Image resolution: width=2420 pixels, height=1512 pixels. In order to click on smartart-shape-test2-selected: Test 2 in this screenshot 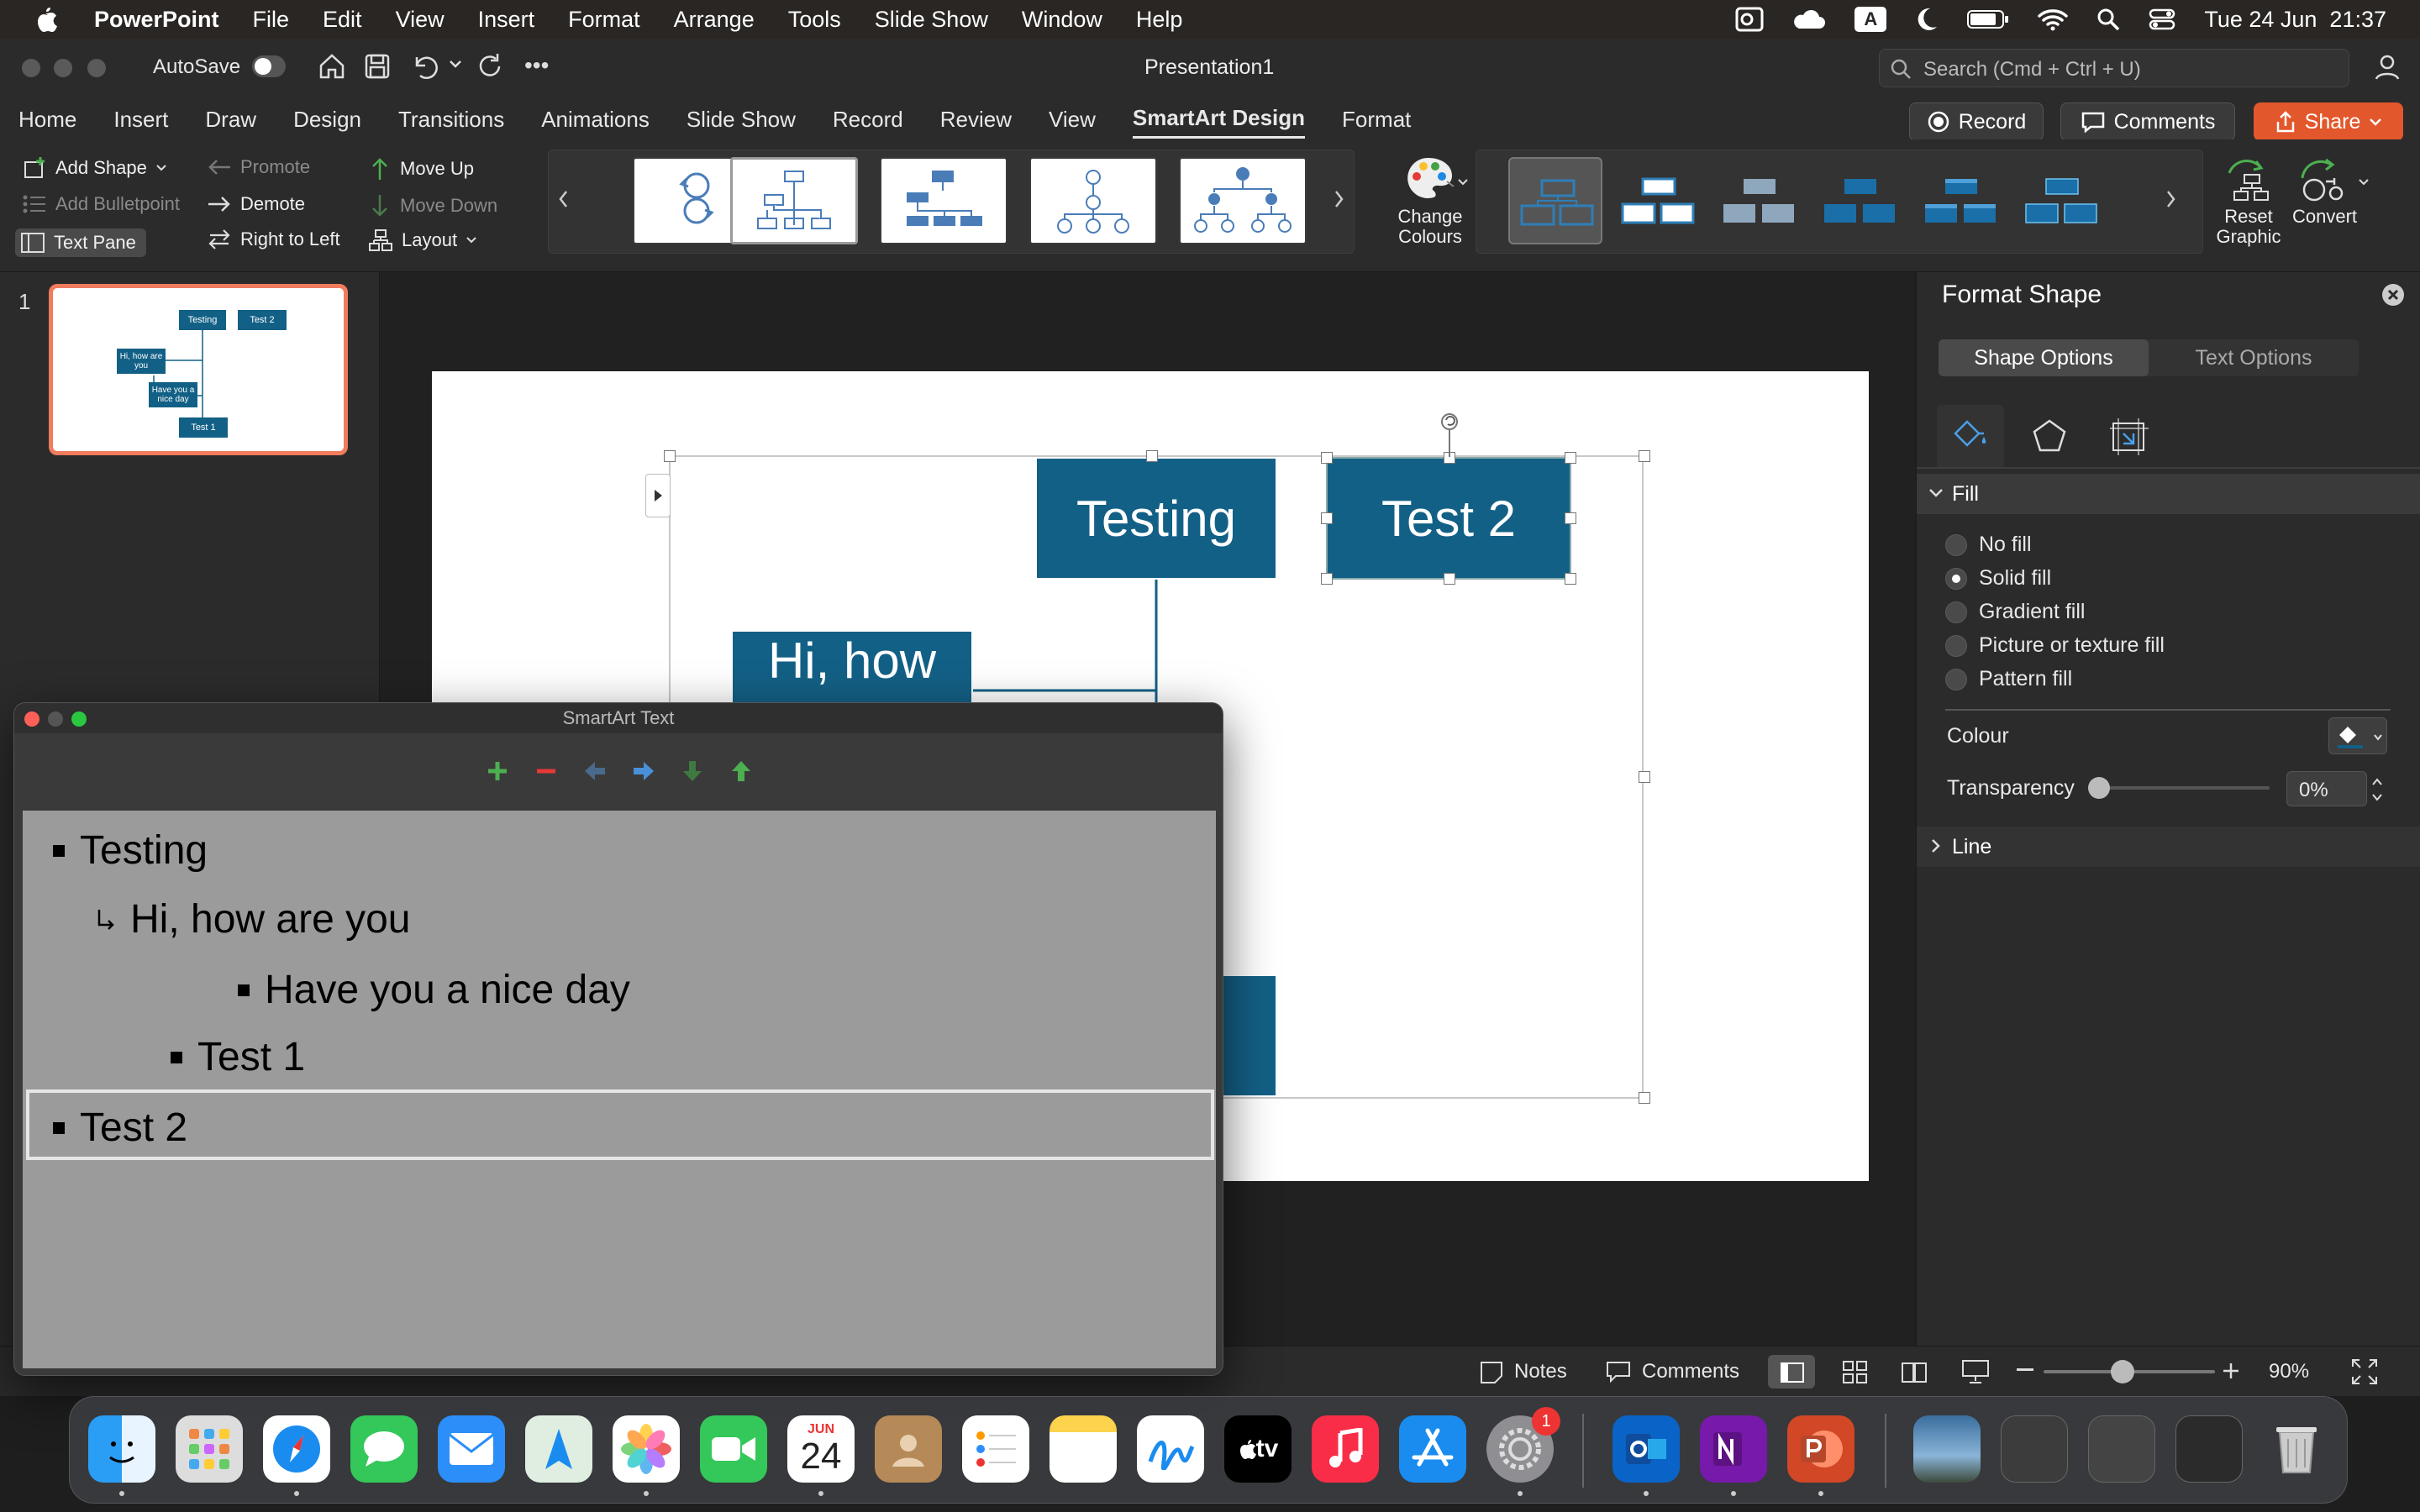, I will do `click(1448, 518)`.